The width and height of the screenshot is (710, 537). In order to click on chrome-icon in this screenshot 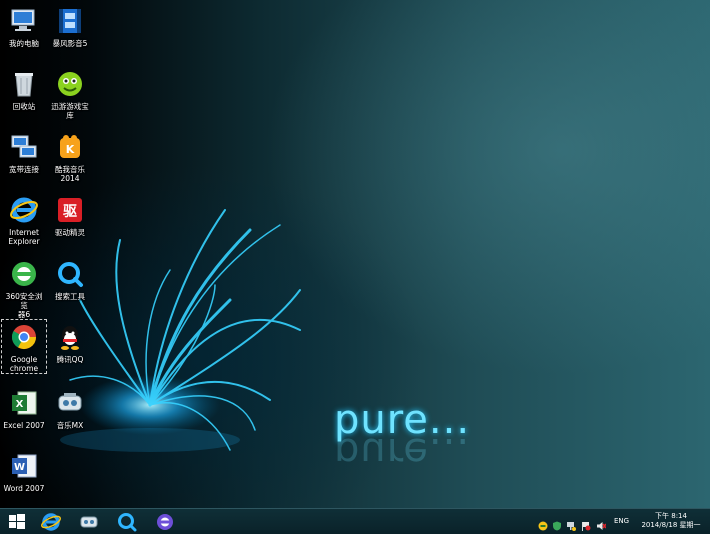, I will do `click(24, 337)`.